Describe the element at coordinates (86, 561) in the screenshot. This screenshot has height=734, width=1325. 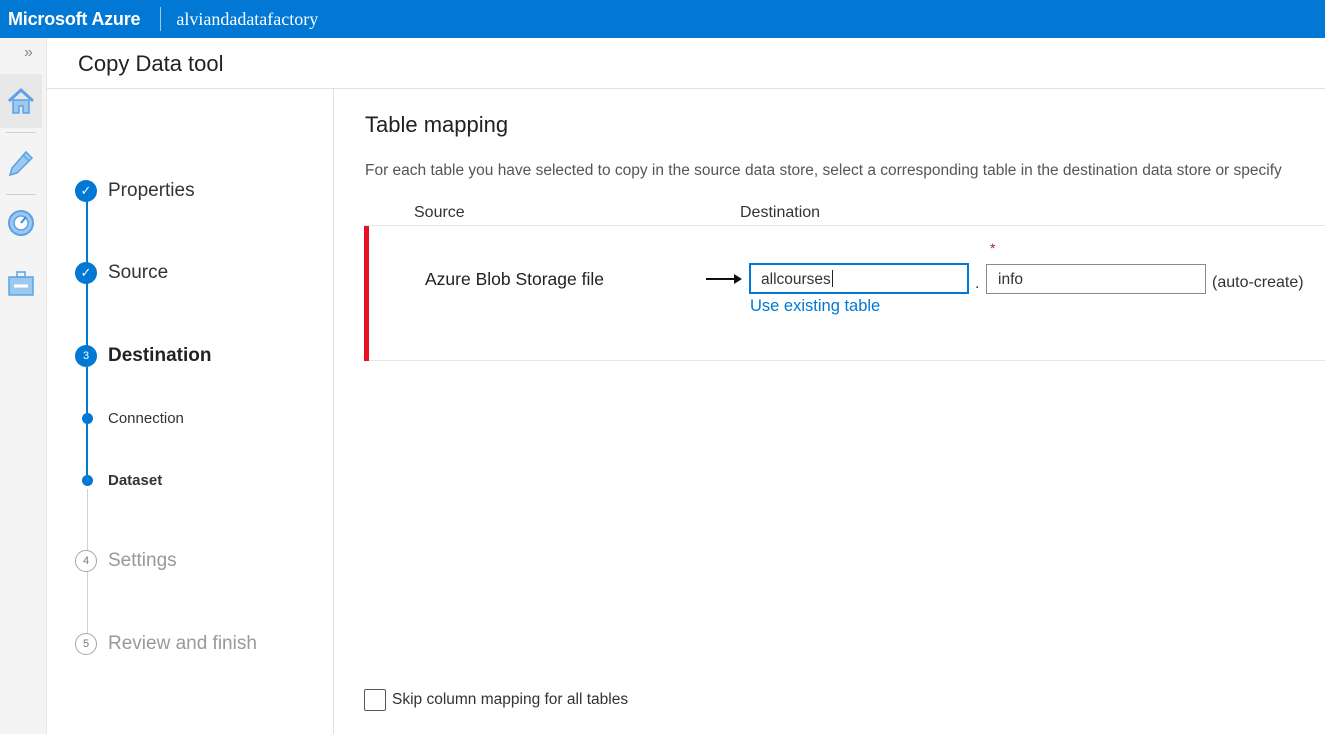
I see `step-number-badge: 4` at that location.